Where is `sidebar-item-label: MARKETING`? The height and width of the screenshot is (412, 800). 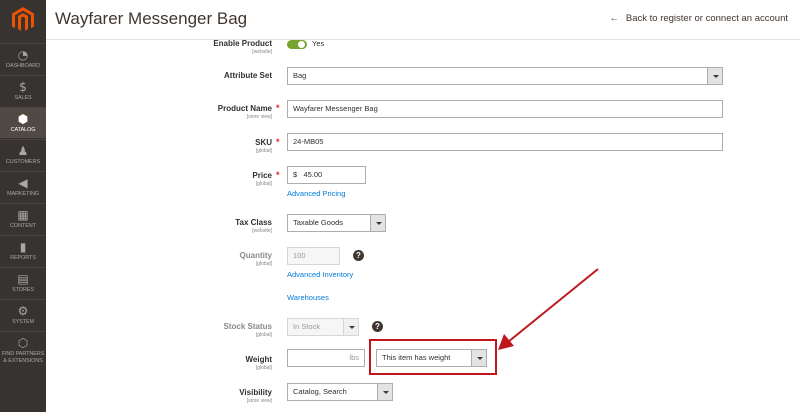
sidebar-item-label: MARKETING is located at coordinates (23, 194).